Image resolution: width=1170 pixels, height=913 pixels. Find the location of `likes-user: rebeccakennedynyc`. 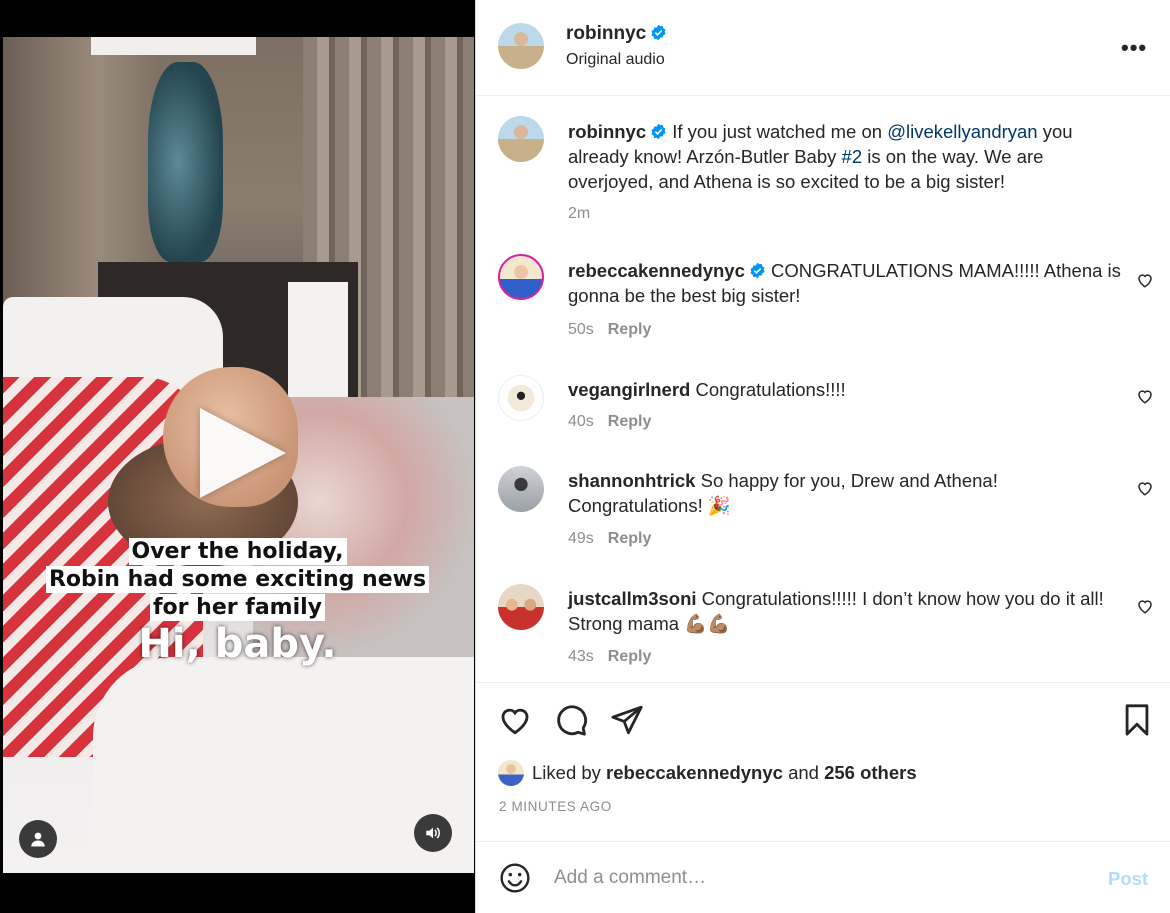

likes-user: rebeccakennedynyc is located at coordinates (694, 773).